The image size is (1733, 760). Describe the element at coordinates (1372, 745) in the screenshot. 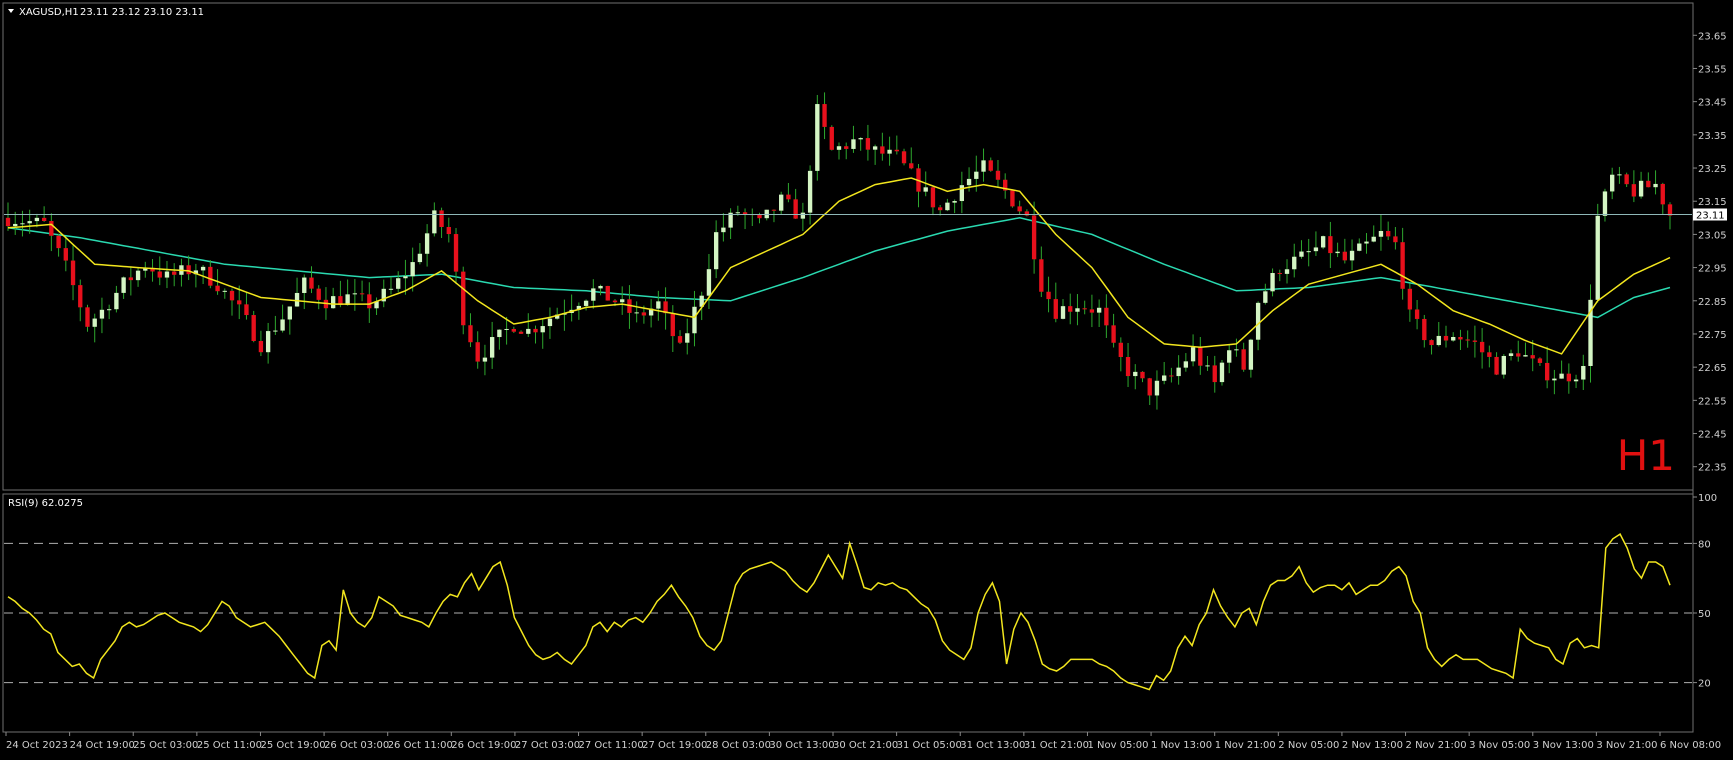

I see `time-tick-label: 2 Nov 13:00` at that location.